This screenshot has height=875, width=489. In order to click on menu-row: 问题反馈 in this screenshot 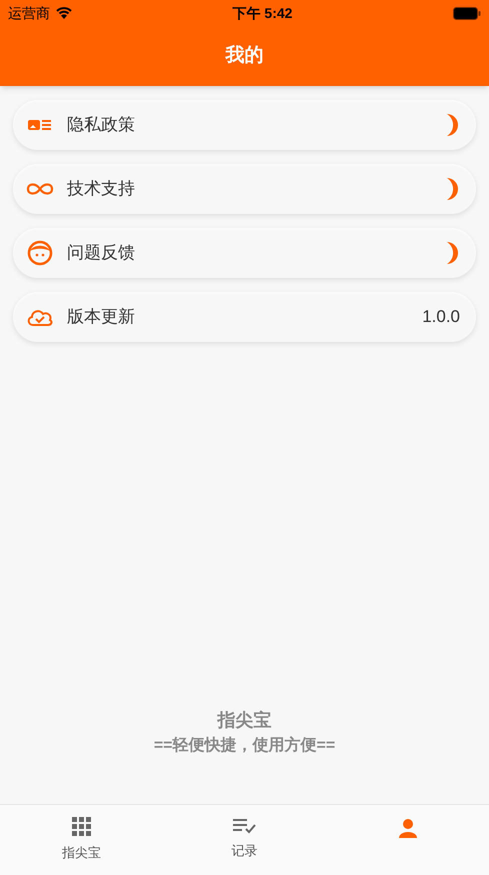, I will do `click(244, 253)`.